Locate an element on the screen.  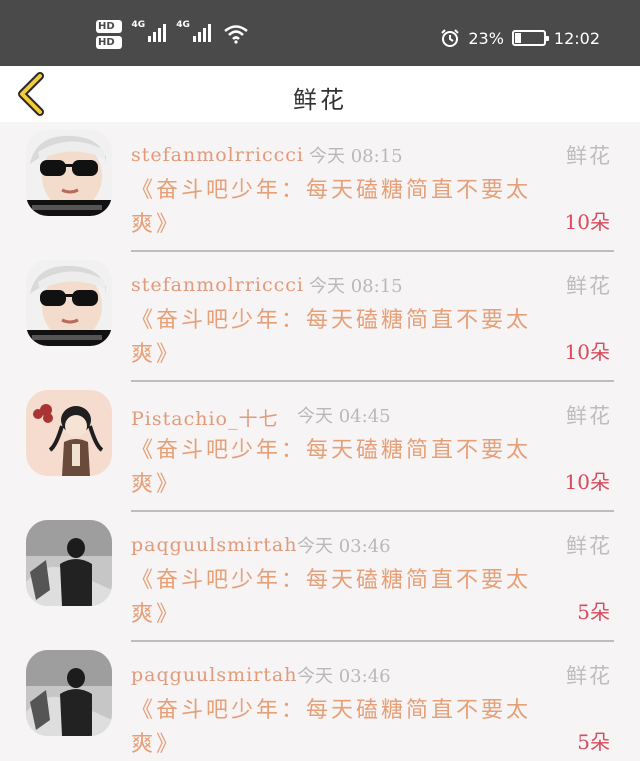
signal-icon-2: 4G is located at coordinates (193, 31).